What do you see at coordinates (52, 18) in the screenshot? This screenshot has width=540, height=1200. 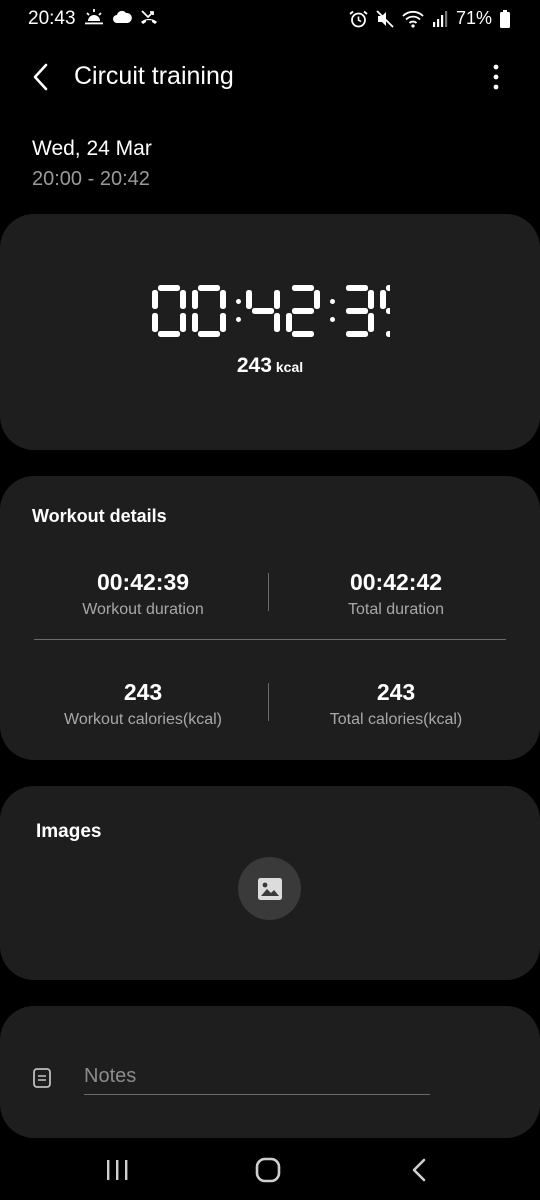 I see `status-time: 20:43` at bounding box center [52, 18].